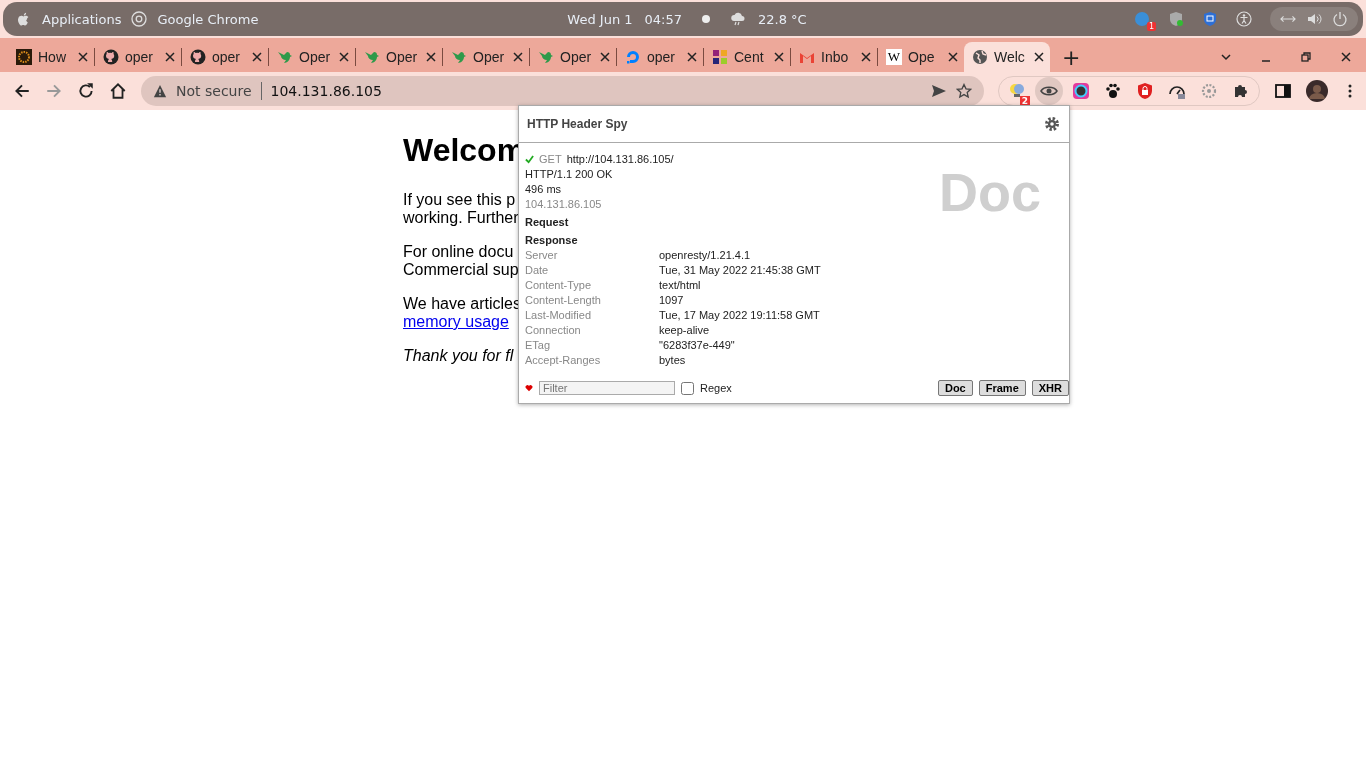  I want to click on pinwheel-icon, so click(720, 57).